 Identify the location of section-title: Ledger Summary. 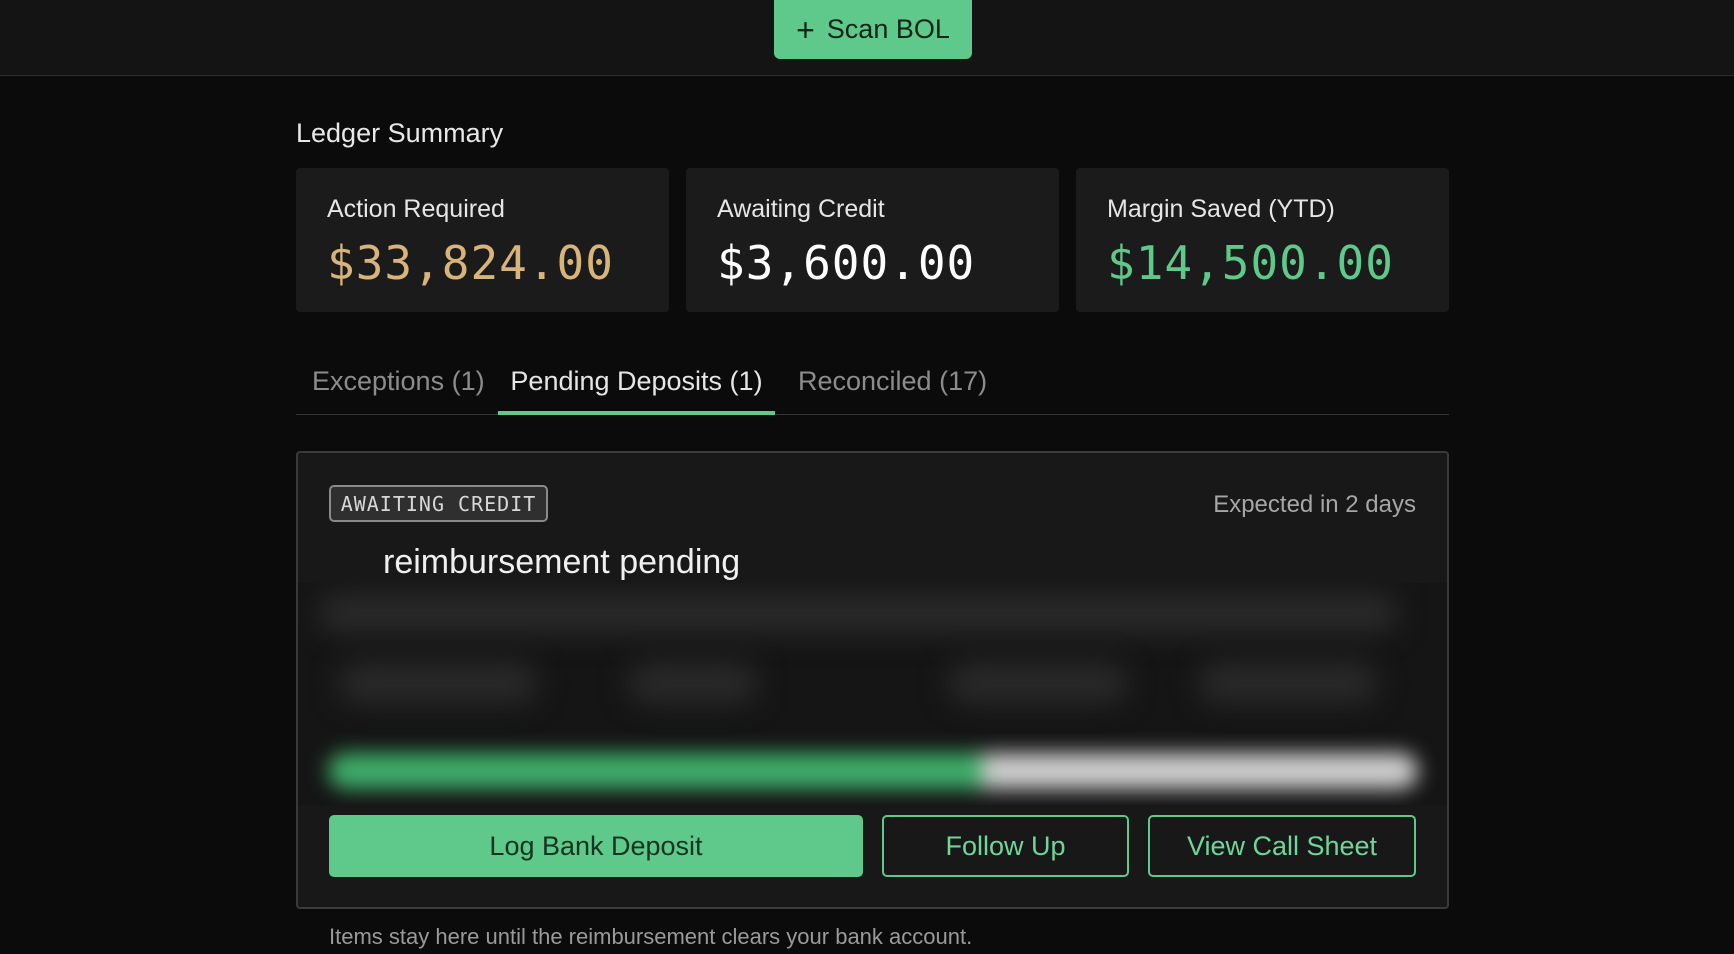
(400, 133).